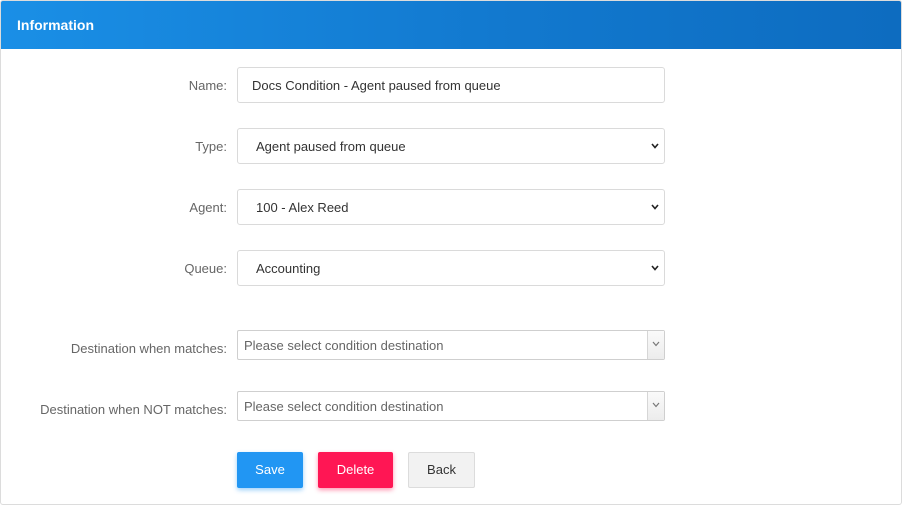 The height and width of the screenshot is (505, 902). I want to click on dest-match-arrow, so click(655, 345).